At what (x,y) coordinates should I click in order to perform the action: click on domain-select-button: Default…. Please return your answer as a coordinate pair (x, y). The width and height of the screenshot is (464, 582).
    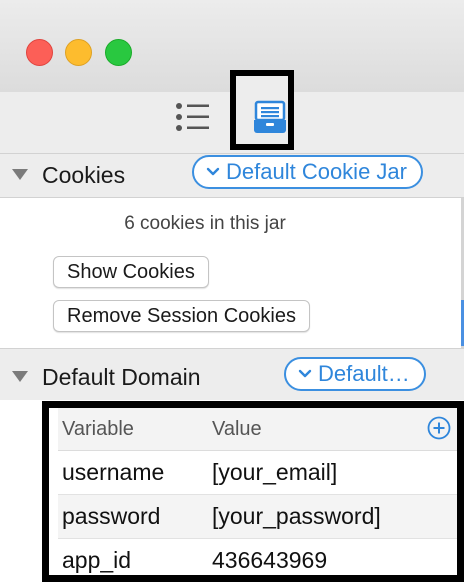
    Looking at the image, I should click on (355, 374).